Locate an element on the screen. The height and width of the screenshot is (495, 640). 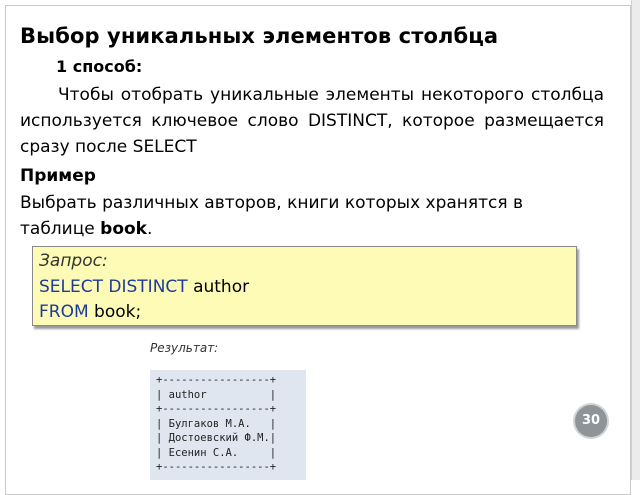
task-table-name: book is located at coordinates (123, 229).